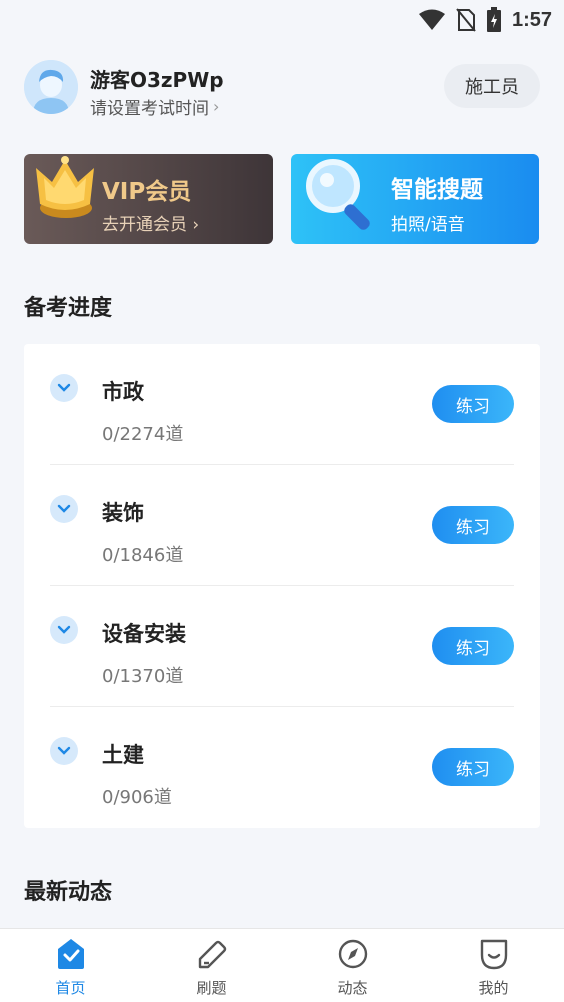 The image size is (564, 1002). I want to click on subject-name: 土建, so click(123, 755).